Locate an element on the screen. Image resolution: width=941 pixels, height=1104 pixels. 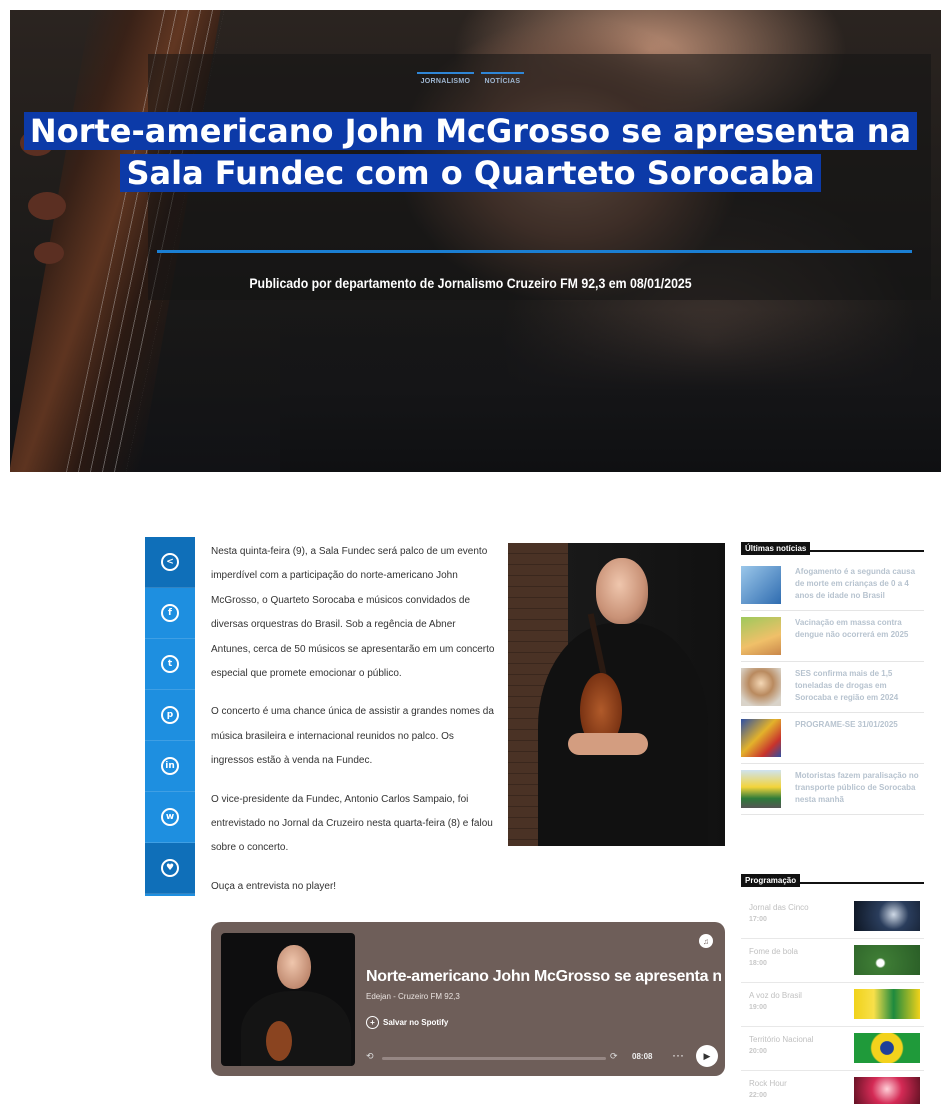
schedule-show-name: Fome de bola is located at coordinates (773, 951).